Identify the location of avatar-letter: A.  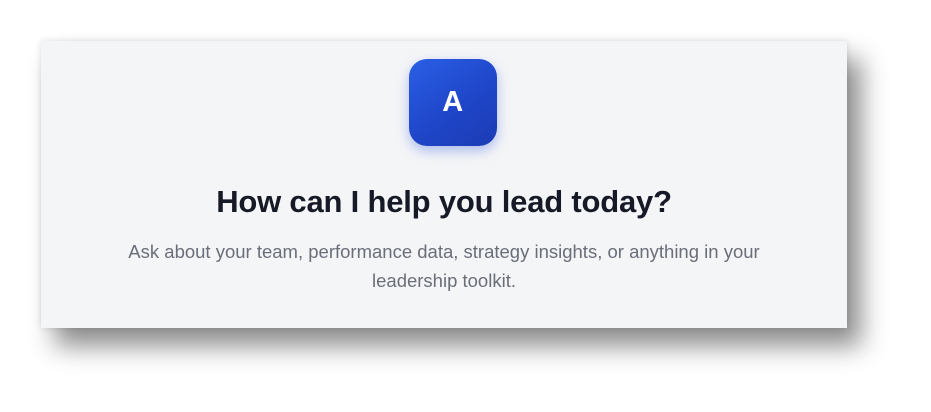
(453, 102).